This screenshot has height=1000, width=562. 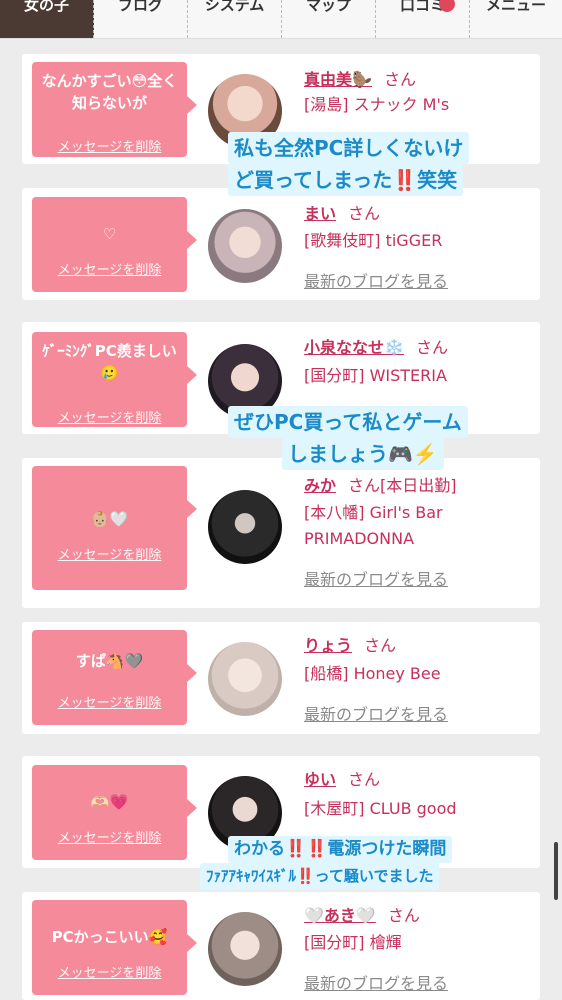 I want to click on shop-info: [木屋町] CLUB good, so click(x=380, y=808).